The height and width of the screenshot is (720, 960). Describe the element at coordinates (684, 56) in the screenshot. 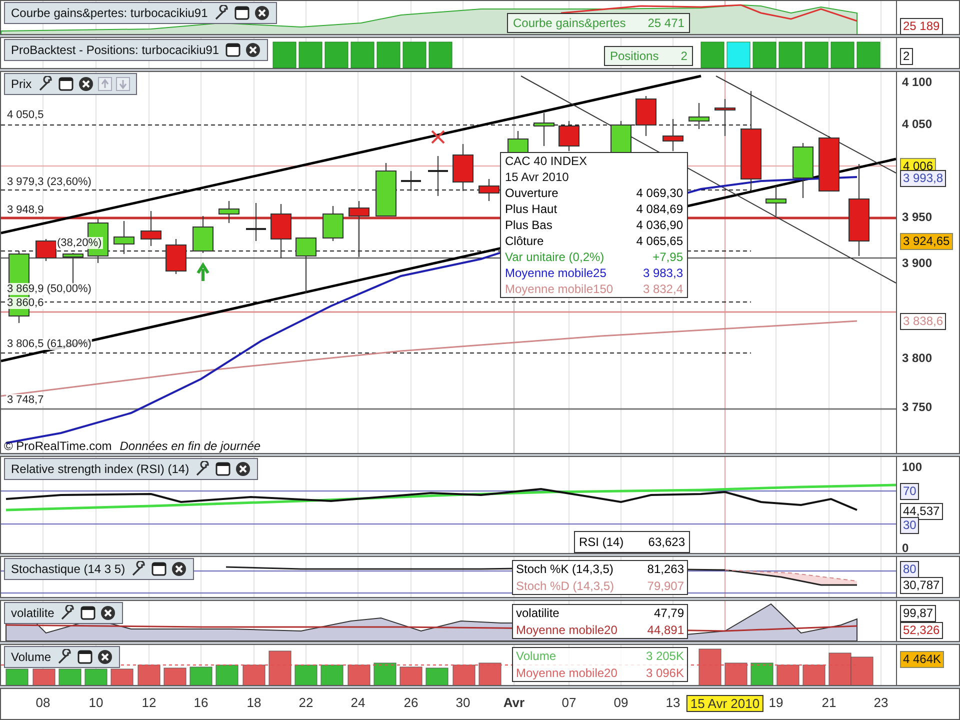

I see `legend-value: 2` at that location.